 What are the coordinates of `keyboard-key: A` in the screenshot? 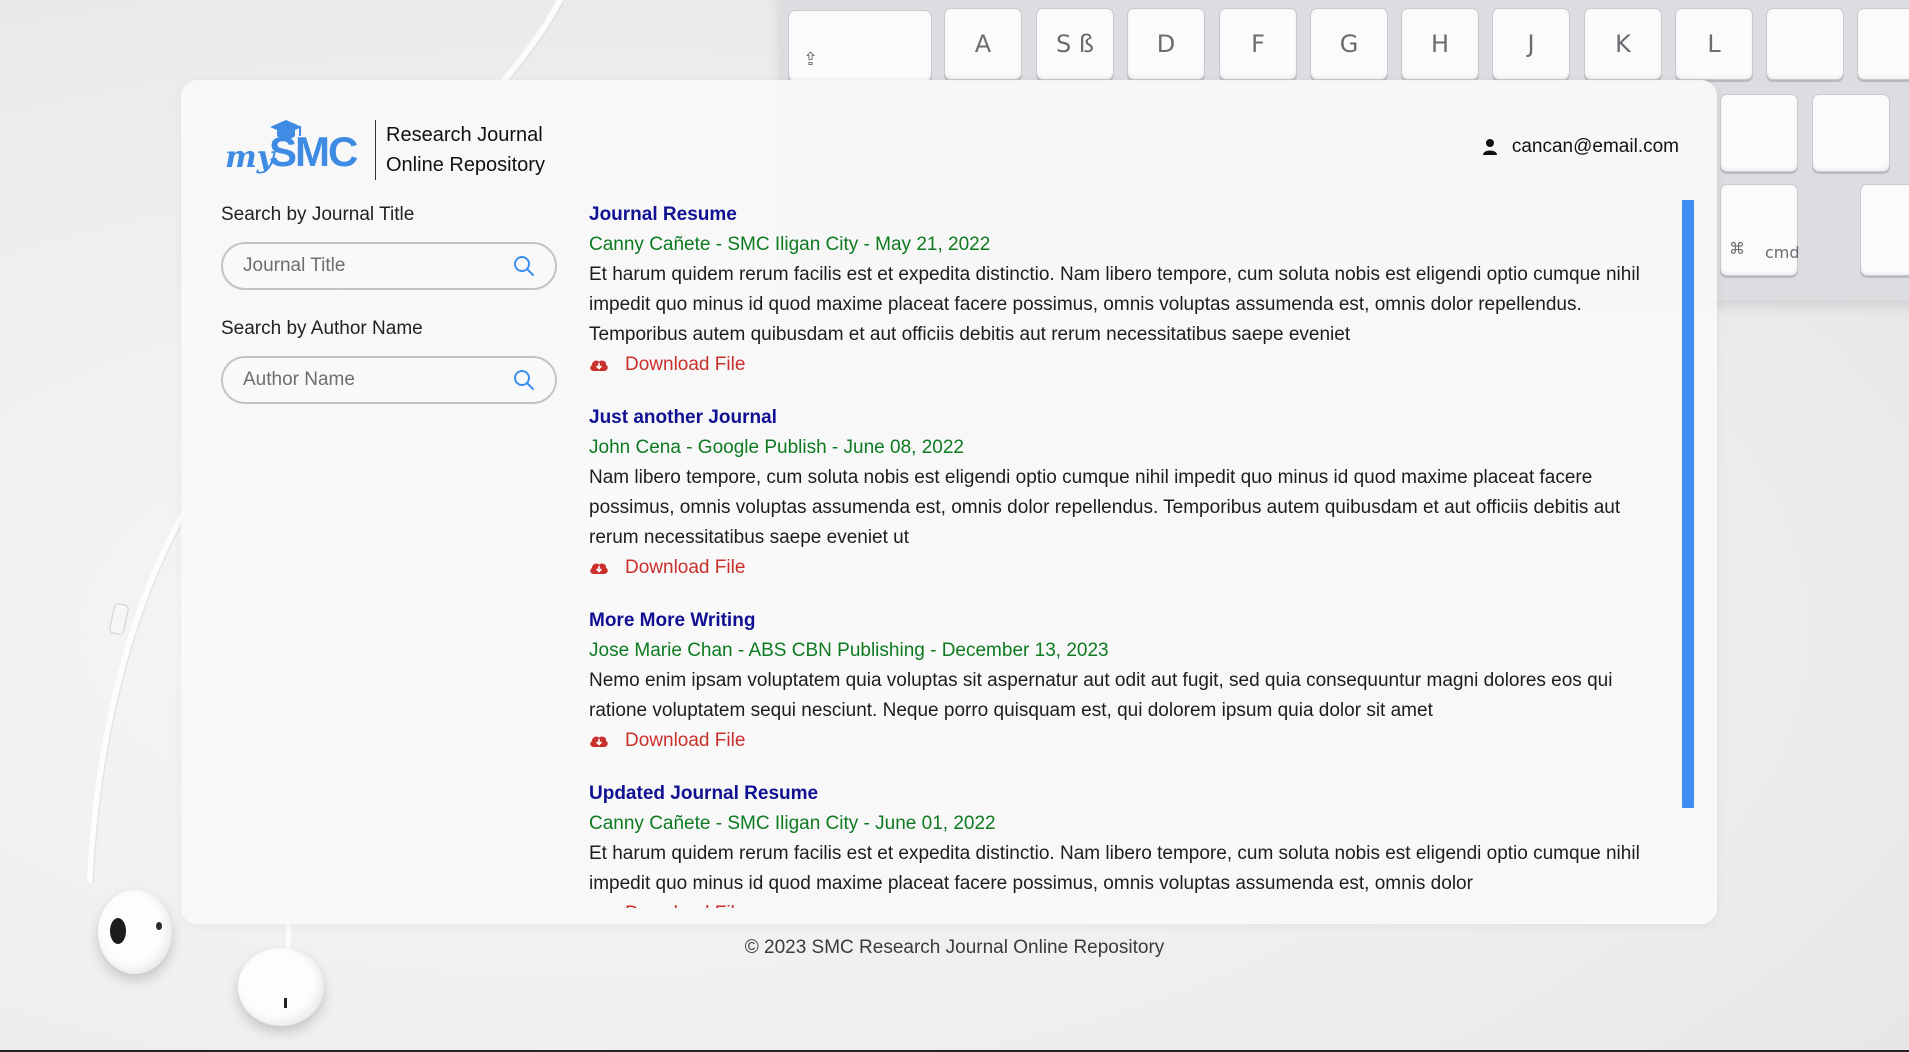 It's located at (983, 44).